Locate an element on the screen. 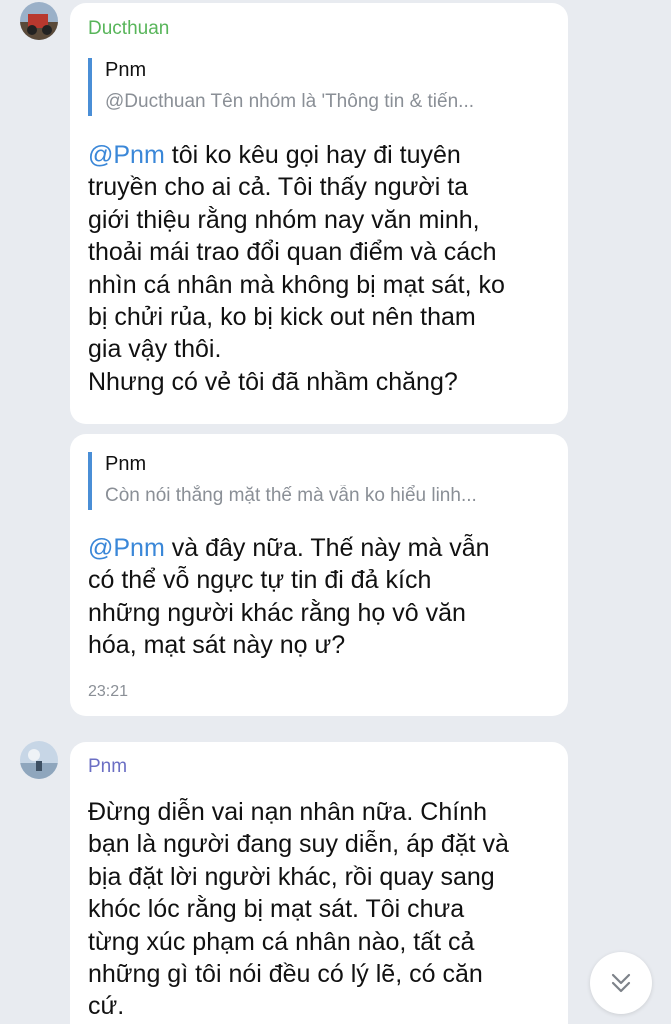 The image size is (671, 1024). message-line: @Pnm tôi ko kêu gọi hay đi tuyên is located at coordinates (323, 155).